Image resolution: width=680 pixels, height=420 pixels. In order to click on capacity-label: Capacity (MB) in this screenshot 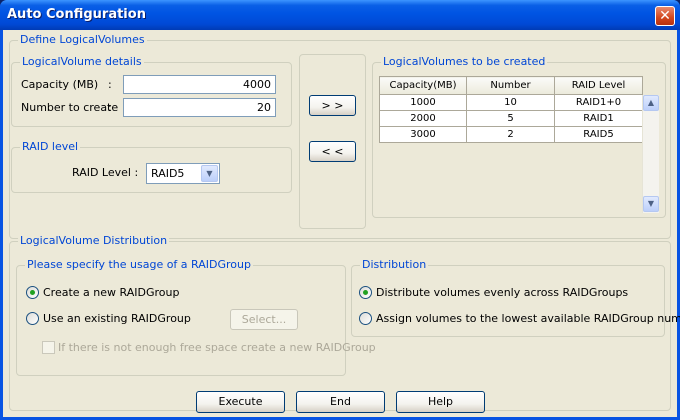, I will do `click(60, 84)`.